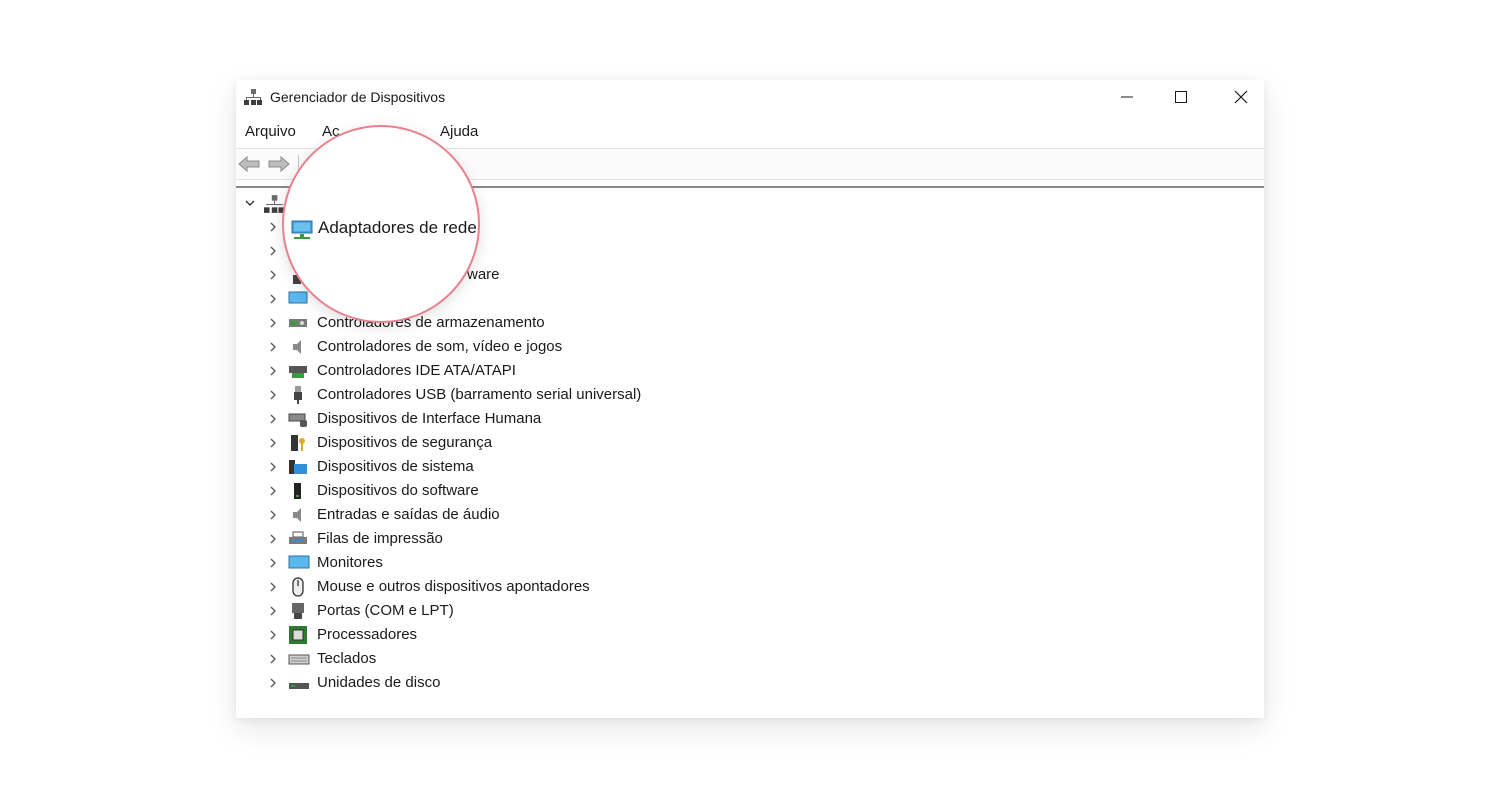 This screenshot has height=800, width=1500. Describe the element at coordinates (298, 635) in the screenshot. I see `processor-icon` at that location.